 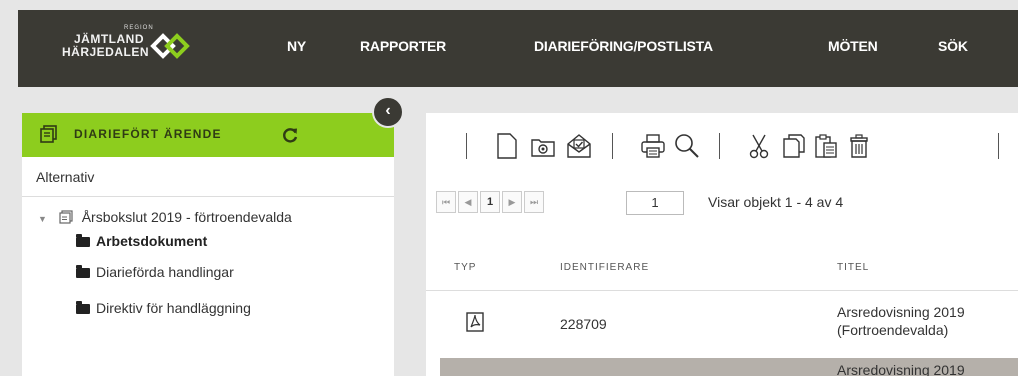 What do you see at coordinates (543, 146) in the screenshot?
I see `scan-folder-icon` at bounding box center [543, 146].